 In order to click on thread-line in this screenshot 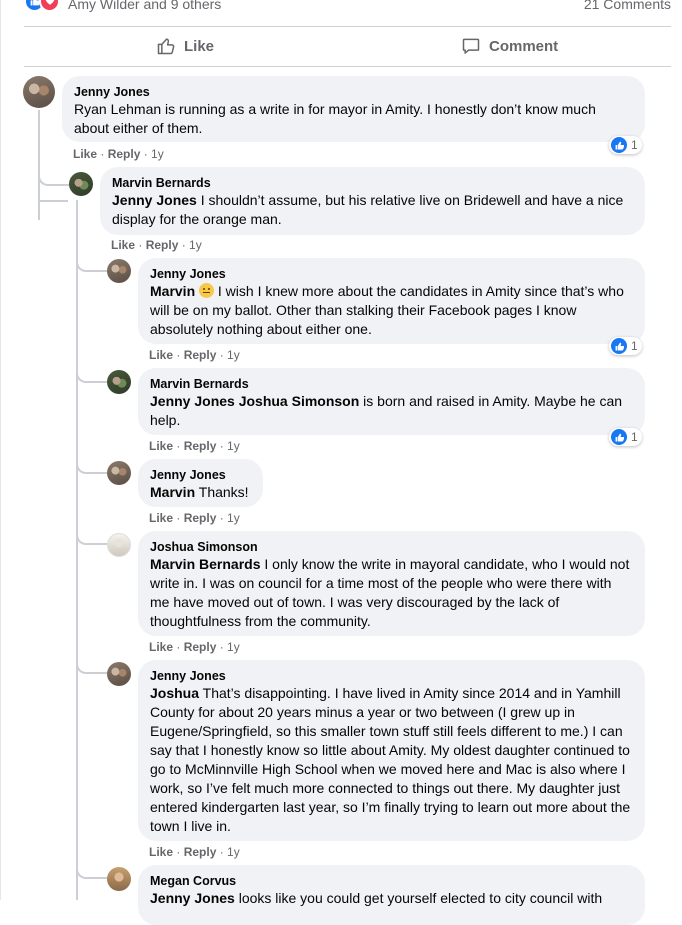, I will do `click(77, 550)`.